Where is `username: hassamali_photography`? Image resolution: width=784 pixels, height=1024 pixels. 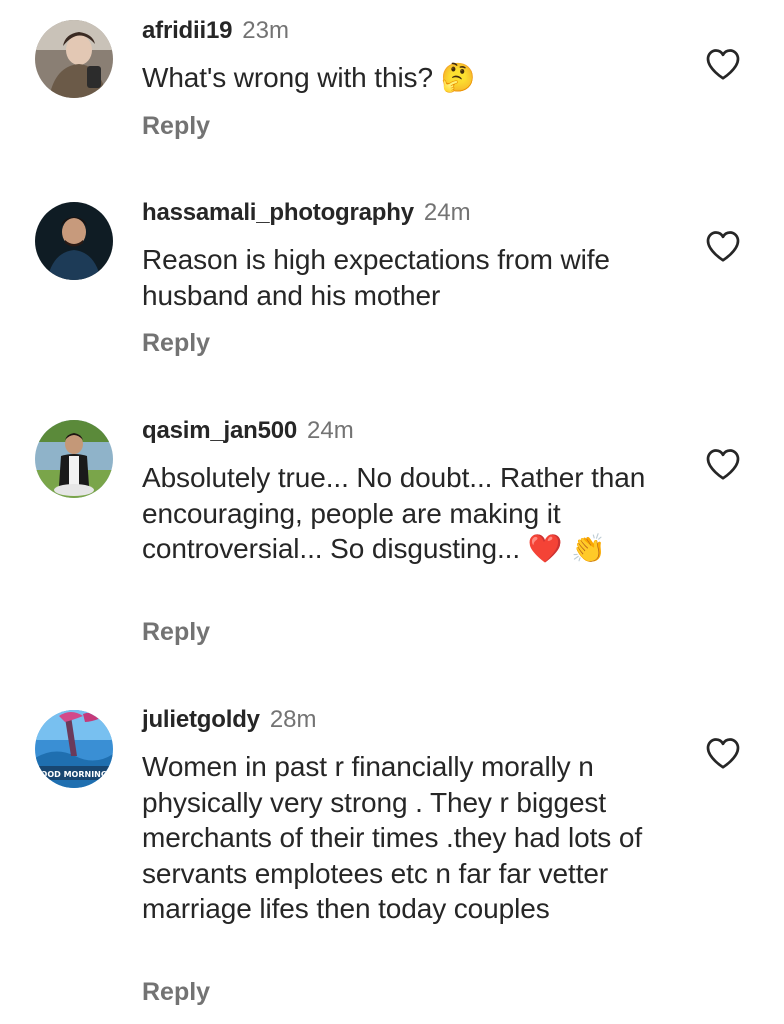
username: hassamali_photography is located at coordinates (278, 212).